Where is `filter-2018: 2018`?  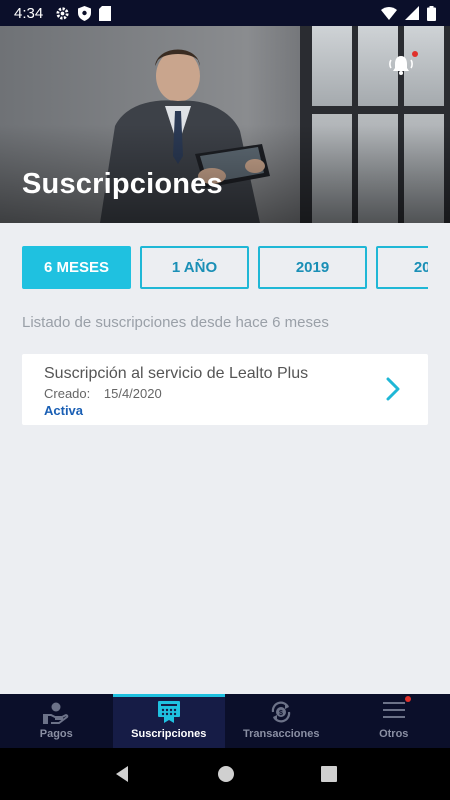 filter-2018: 2018 is located at coordinates (402, 267).